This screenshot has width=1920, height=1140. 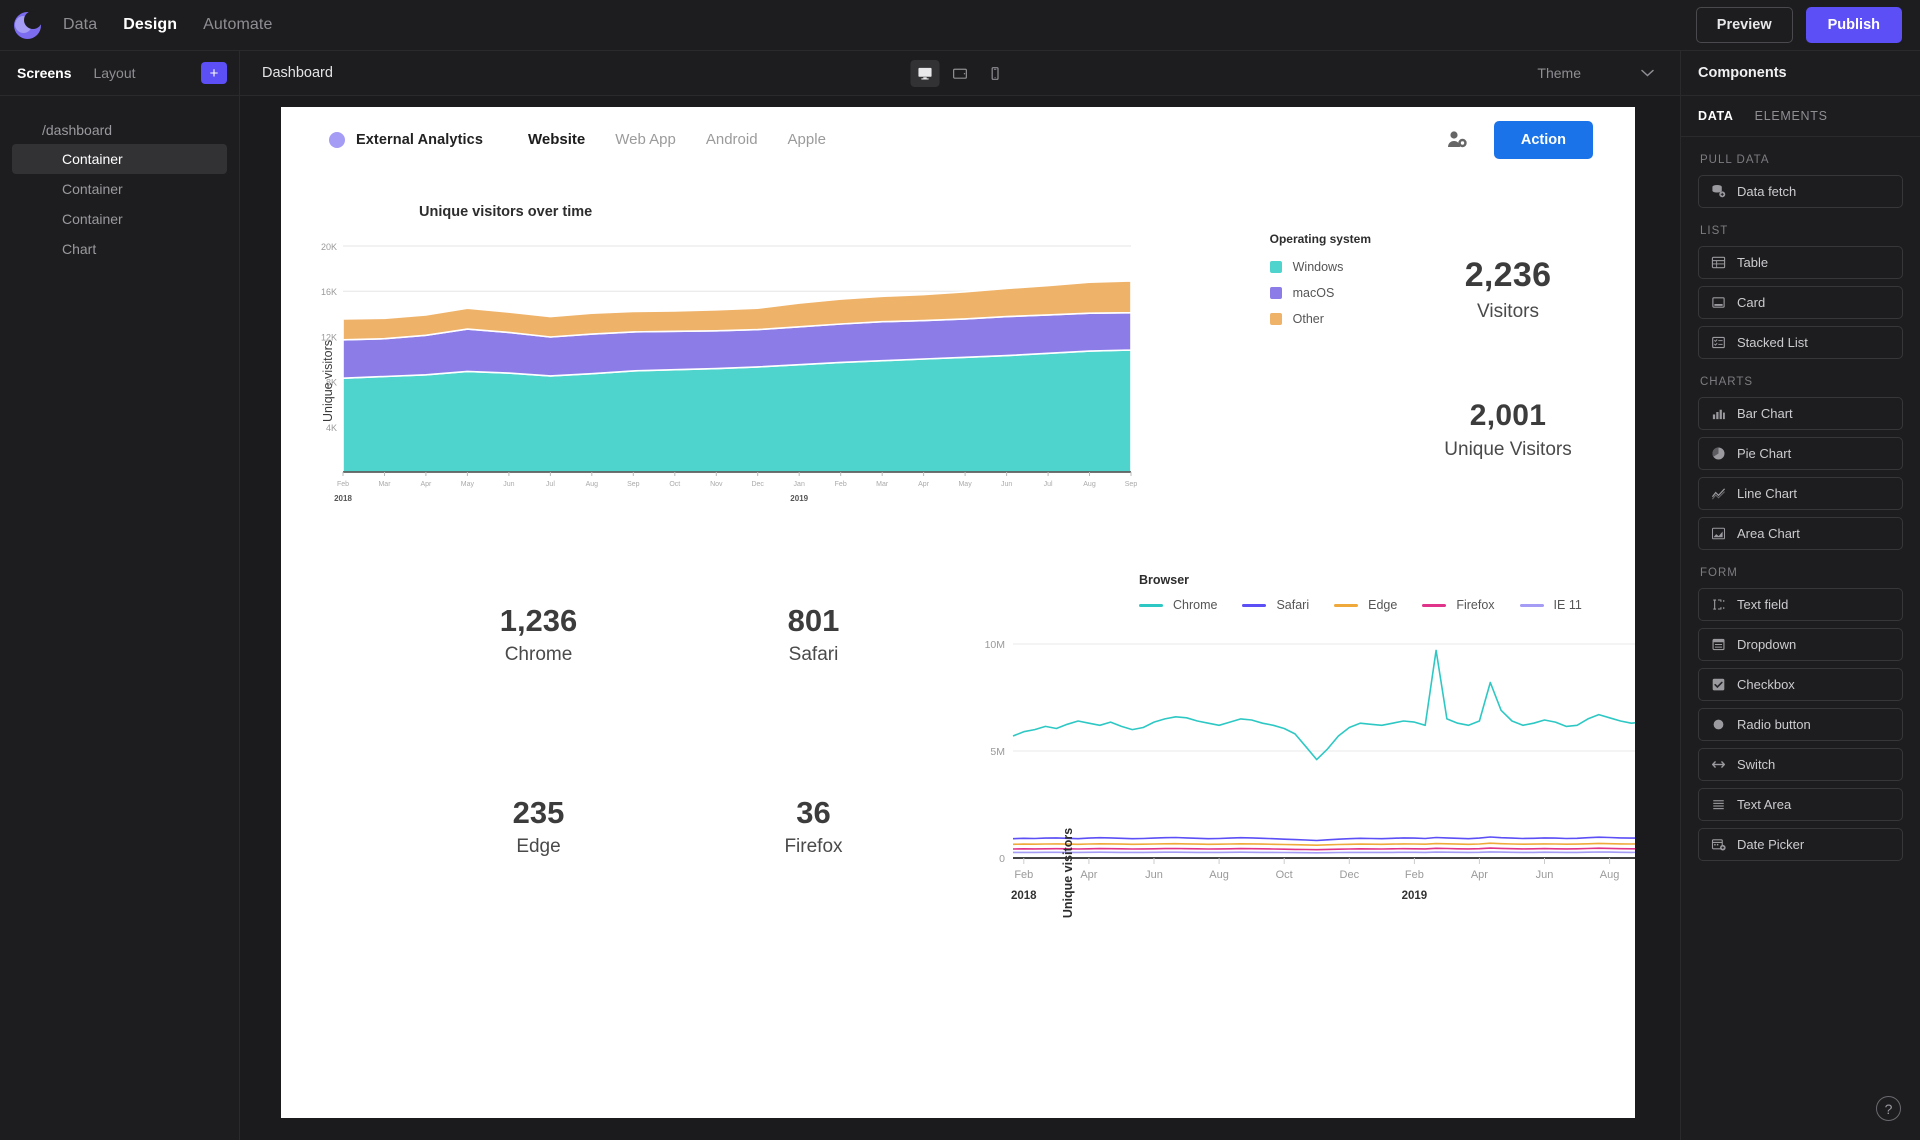 What do you see at coordinates (1195, 605) in the screenshot?
I see `legend-label-chrome: Chrome` at bounding box center [1195, 605].